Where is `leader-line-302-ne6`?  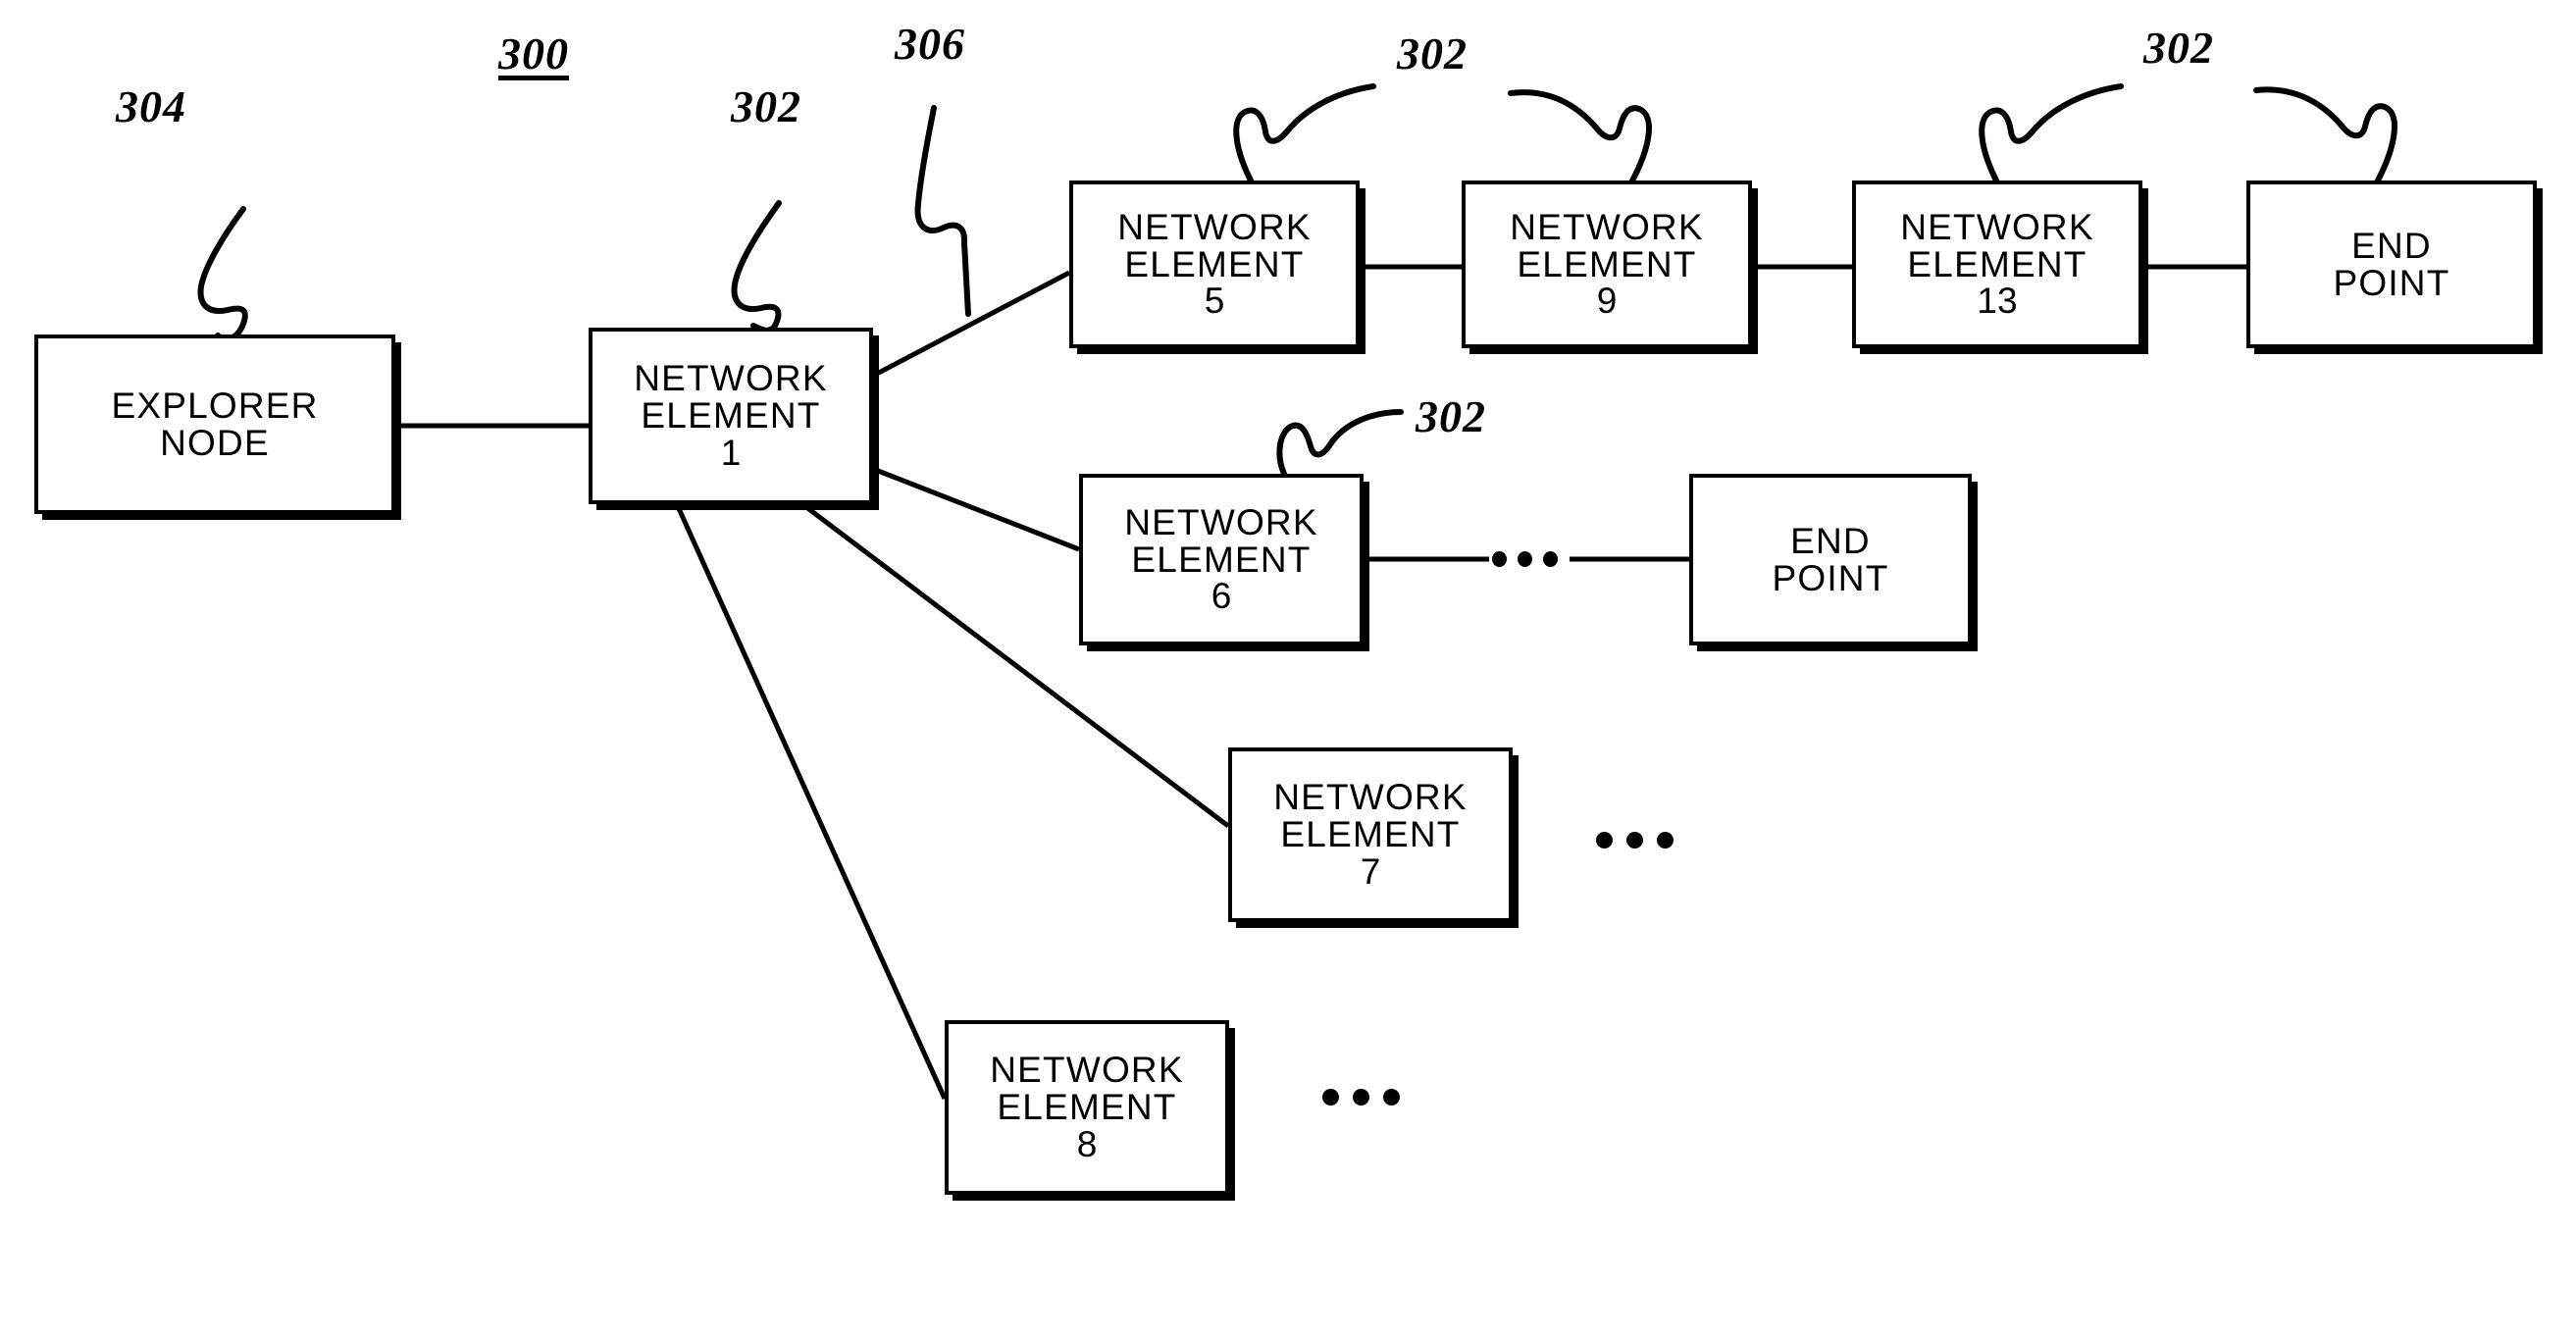 leader-line-302-ne6 is located at coordinates (1340, 443).